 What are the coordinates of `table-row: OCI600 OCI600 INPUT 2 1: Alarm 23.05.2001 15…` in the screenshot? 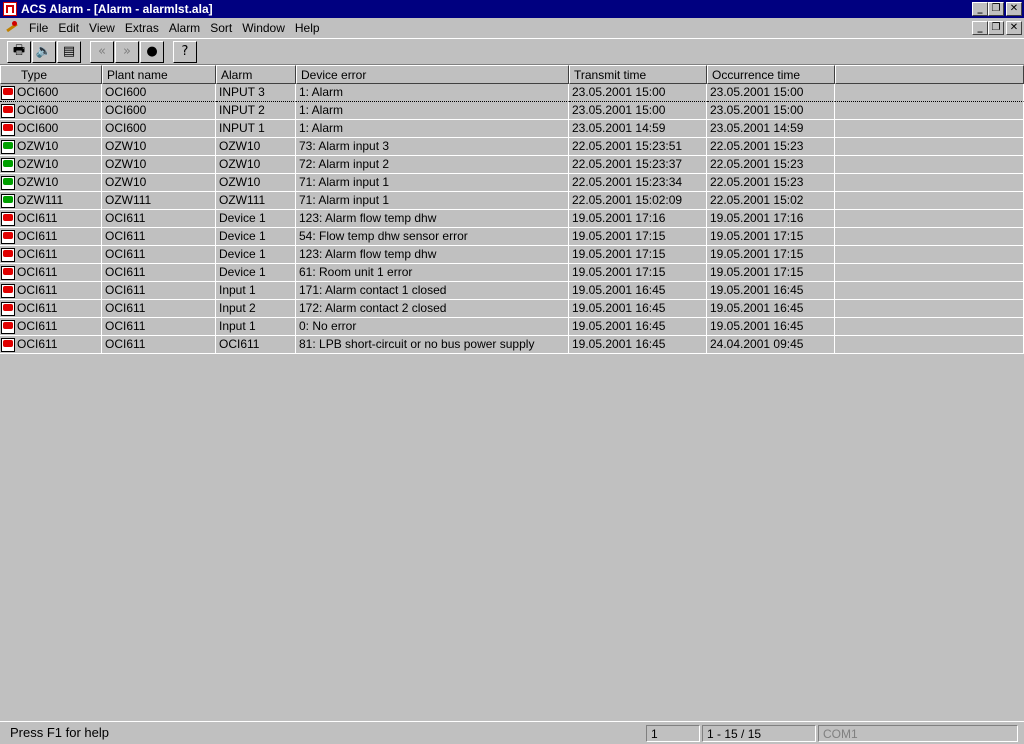 It's located at (512, 111).